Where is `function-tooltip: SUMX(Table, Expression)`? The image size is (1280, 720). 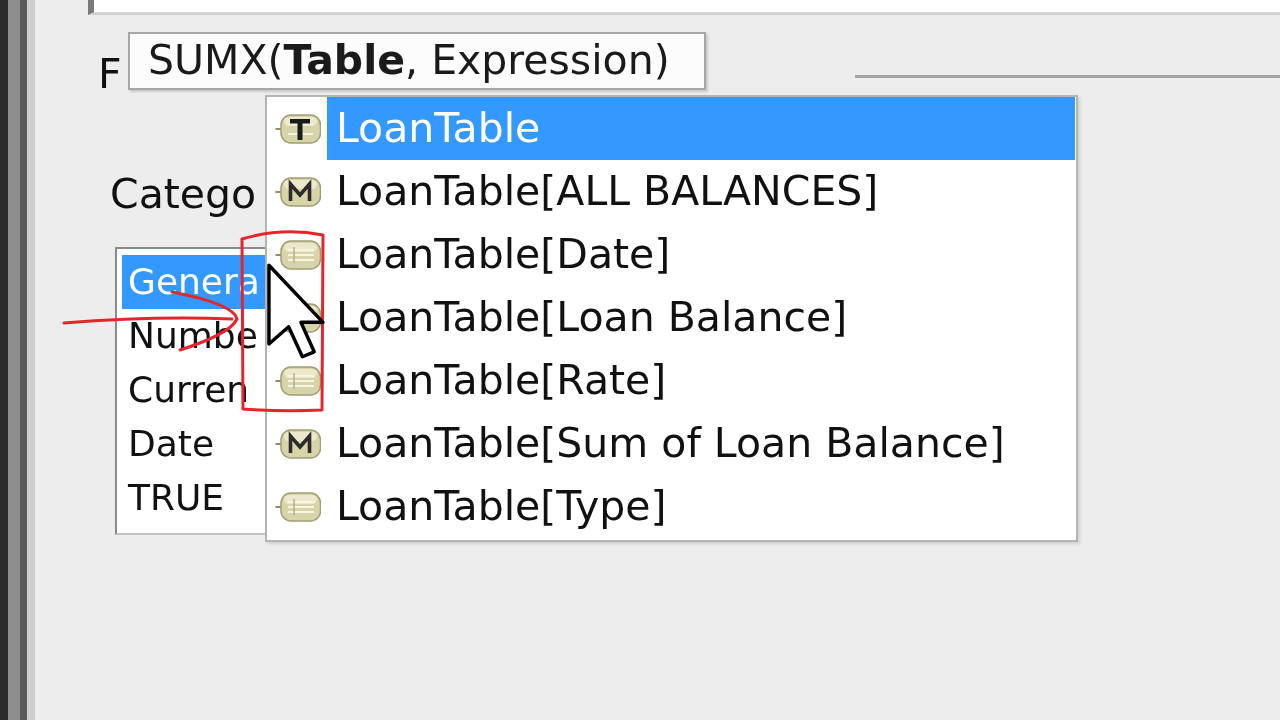 function-tooltip: SUMX(Table, Expression) is located at coordinates (417, 61).